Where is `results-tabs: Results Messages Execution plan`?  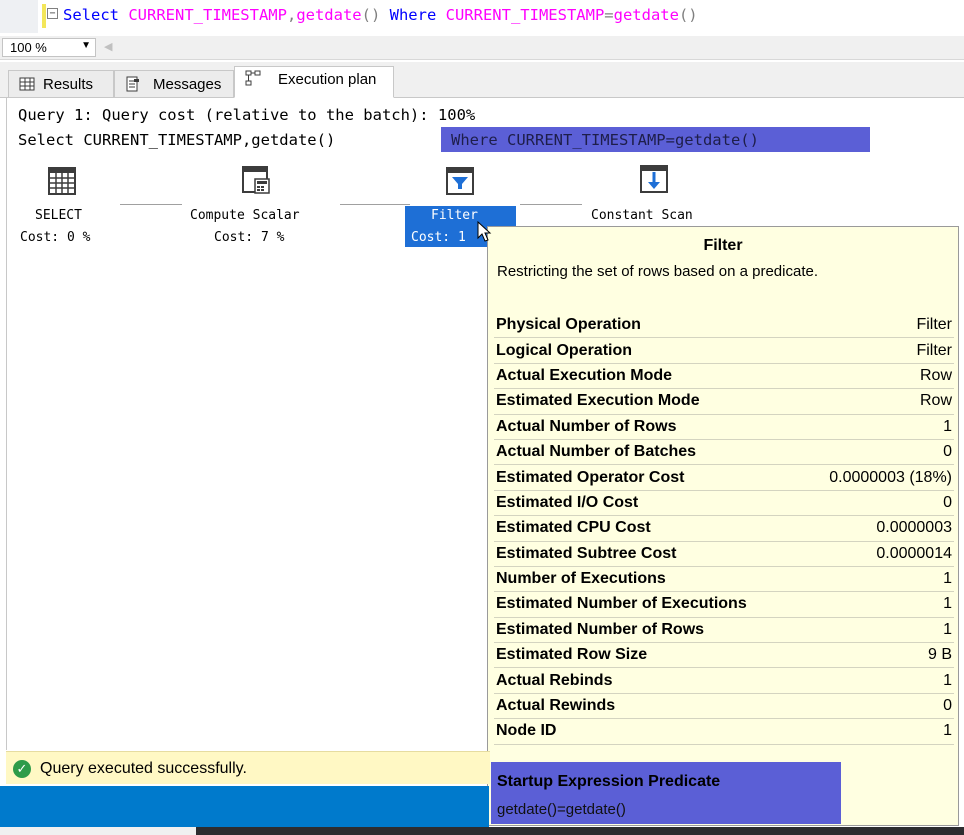 results-tabs: Results Messages Execution plan is located at coordinates (482, 80).